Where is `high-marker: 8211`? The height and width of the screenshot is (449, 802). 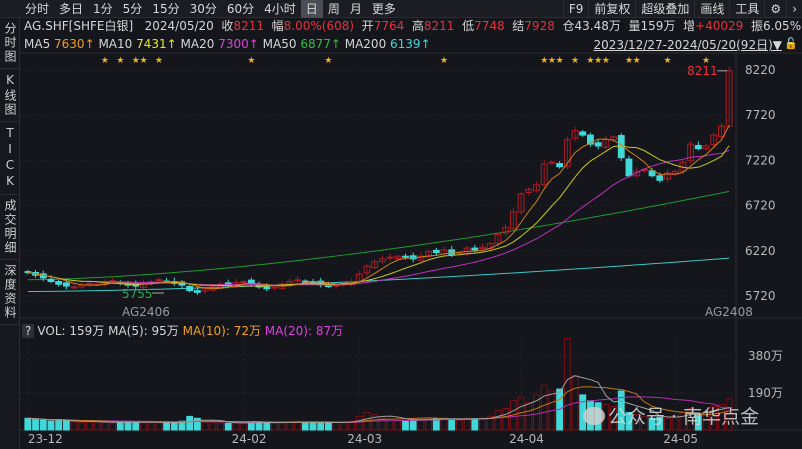 high-marker: 8211 is located at coordinates (702, 71).